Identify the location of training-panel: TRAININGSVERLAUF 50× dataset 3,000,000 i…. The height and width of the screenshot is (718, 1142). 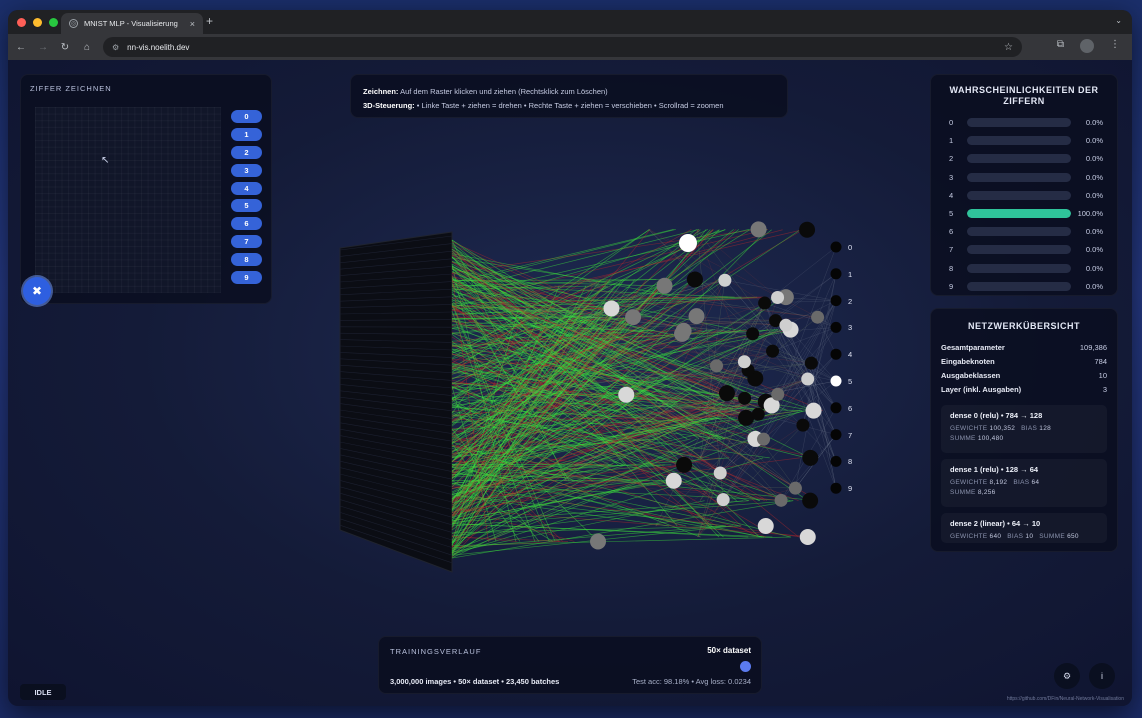
(570, 665).